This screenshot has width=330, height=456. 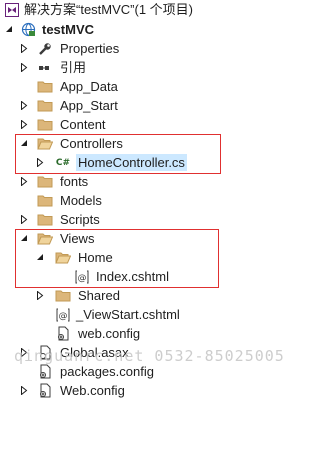 What do you see at coordinates (9, 29) in the screenshot?
I see `collapse-triangle-icon` at bounding box center [9, 29].